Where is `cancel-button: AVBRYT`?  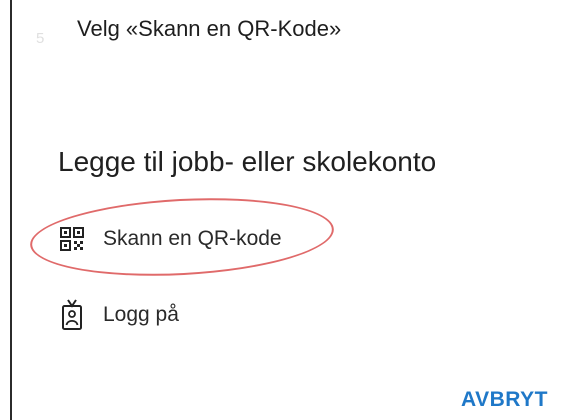
cancel-button: AVBRYT is located at coordinates (504, 400).